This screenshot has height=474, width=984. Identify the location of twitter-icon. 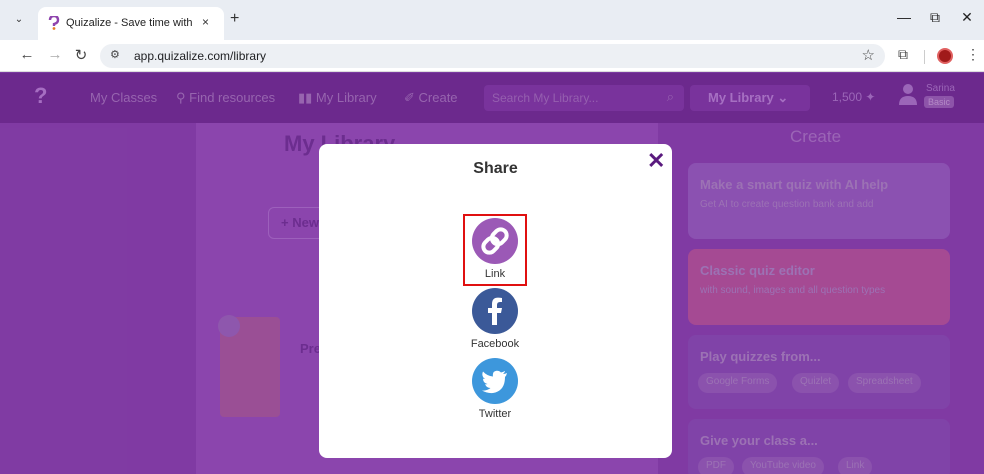
(495, 381).